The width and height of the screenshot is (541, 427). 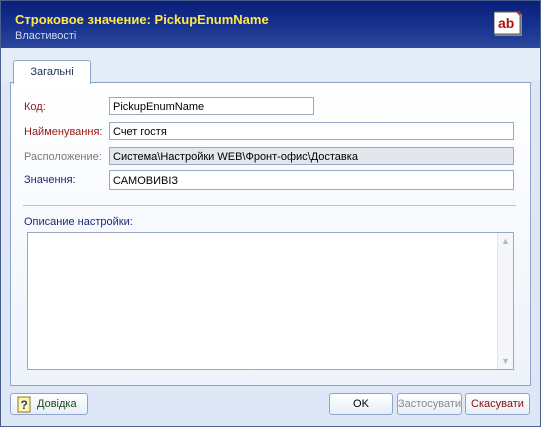 I want to click on description-scrollbar: ▲ ▼, so click(x=505, y=301).